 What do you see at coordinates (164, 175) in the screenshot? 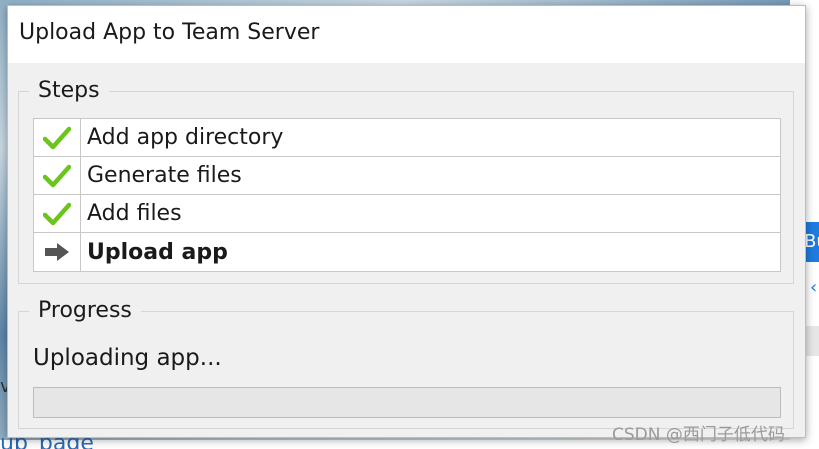
I see `step-label: Generate files` at bounding box center [164, 175].